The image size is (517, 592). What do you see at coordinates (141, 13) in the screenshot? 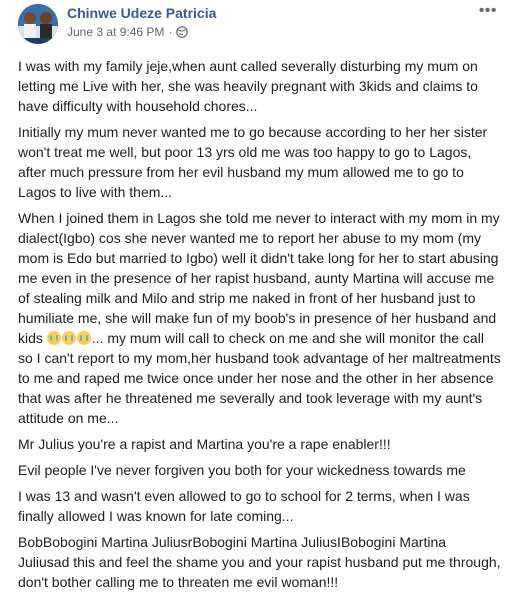
I see `author-name: Chinwe Udeze Patricia` at bounding box center [141, 13].